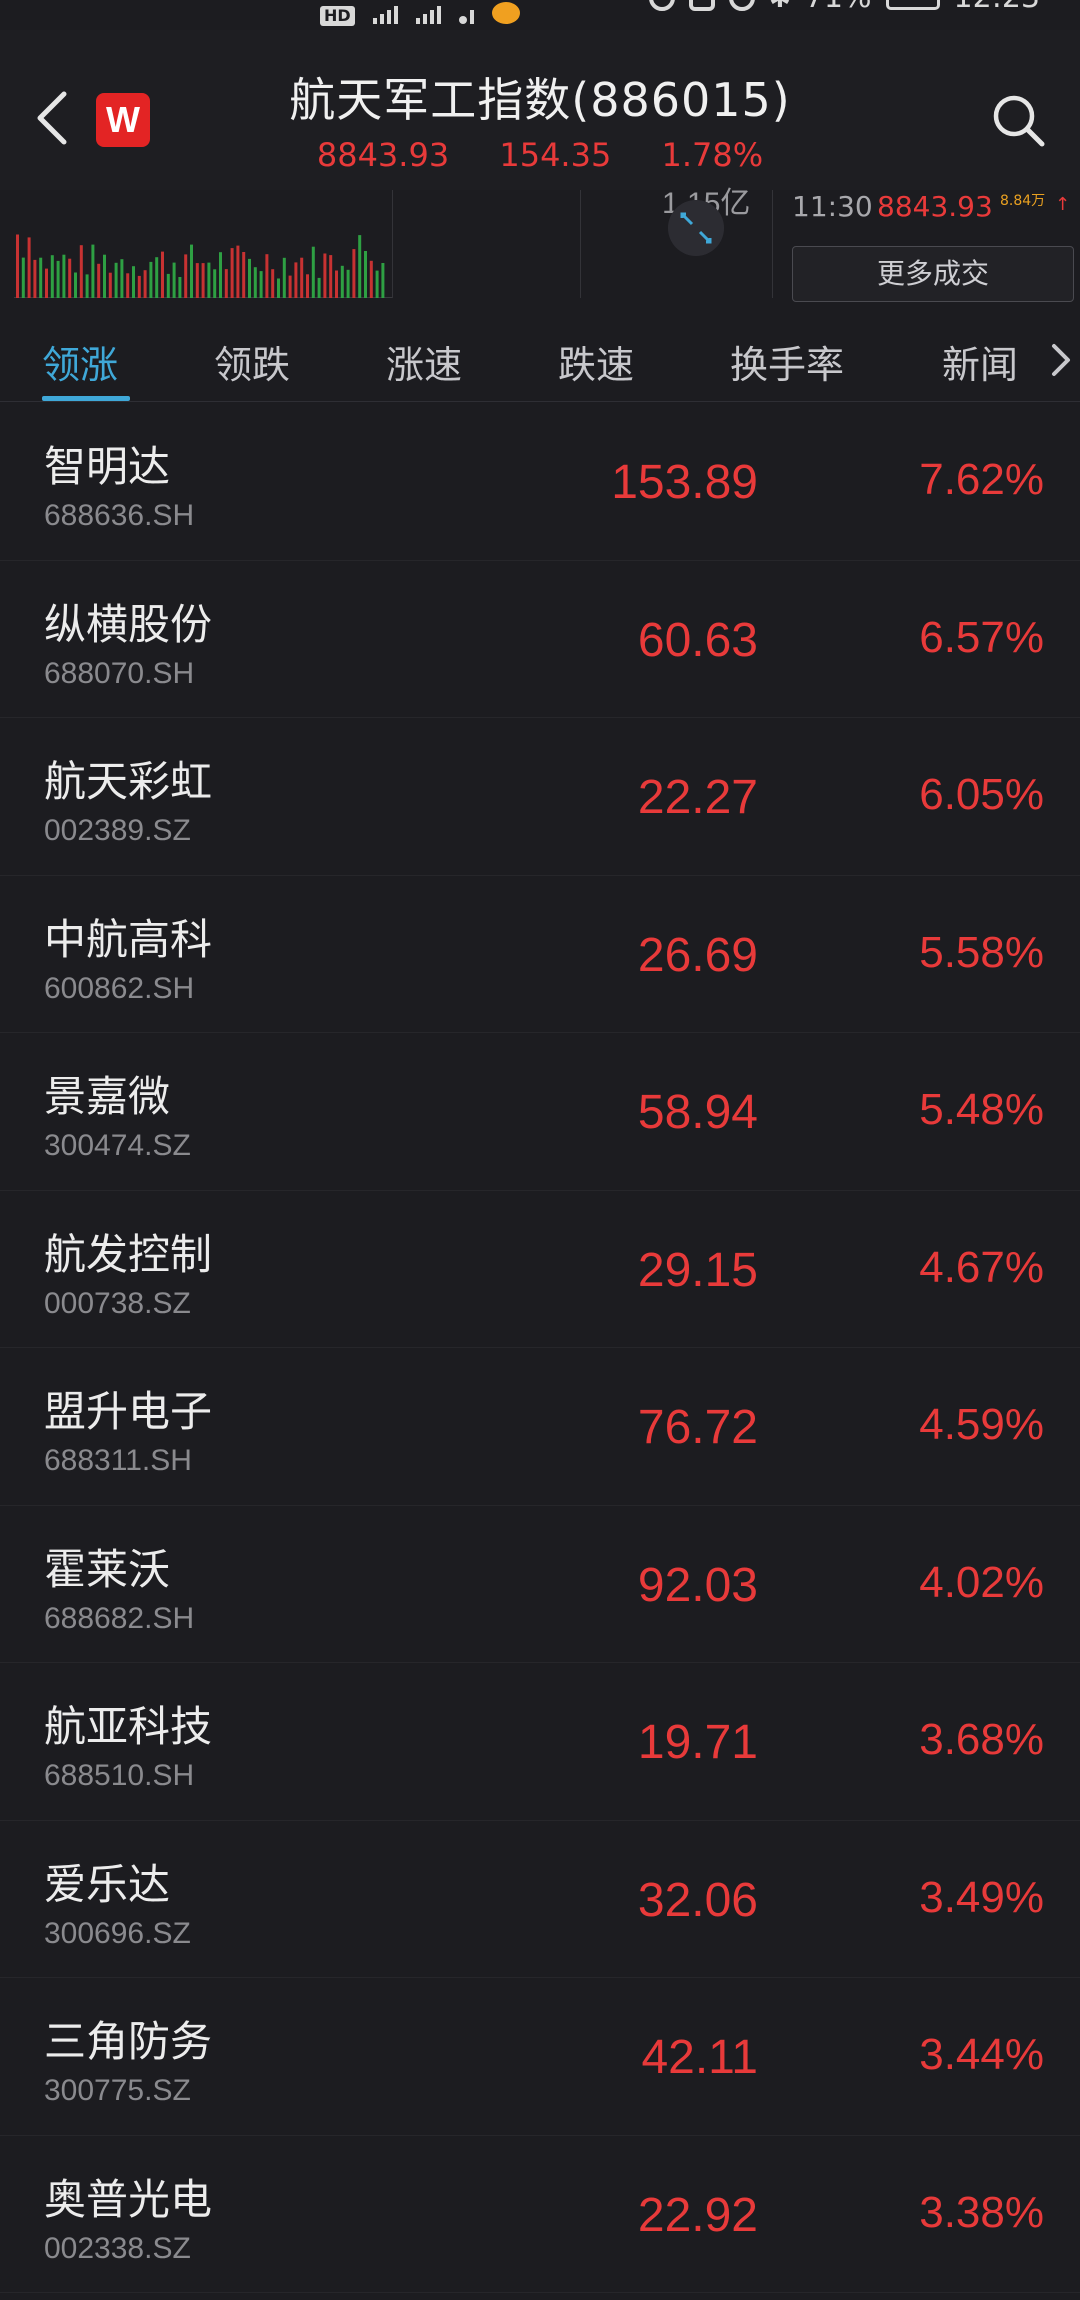  Describe the element at coordinates (981, 1582) in the screenshot. I see `stock-change-pct: 4.02%` at that location.